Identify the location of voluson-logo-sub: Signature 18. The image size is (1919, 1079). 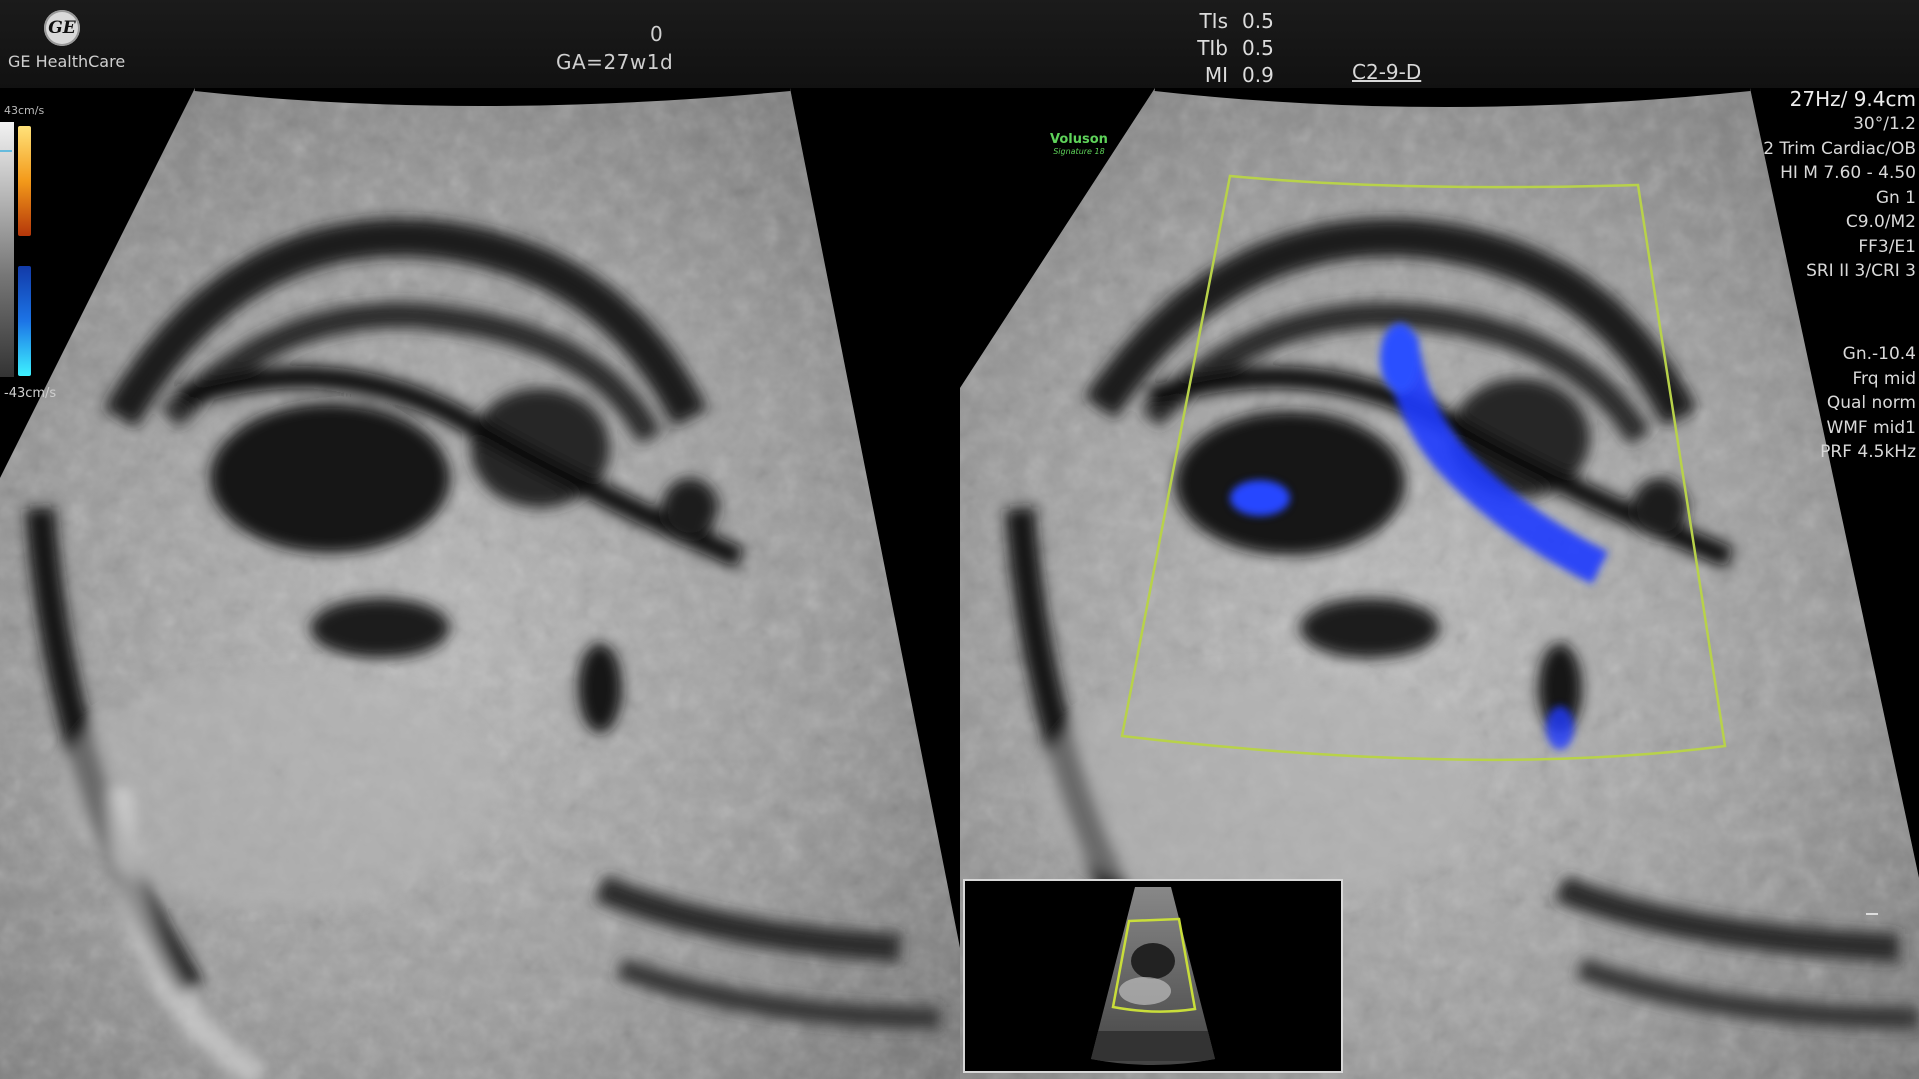
(1079, 151).